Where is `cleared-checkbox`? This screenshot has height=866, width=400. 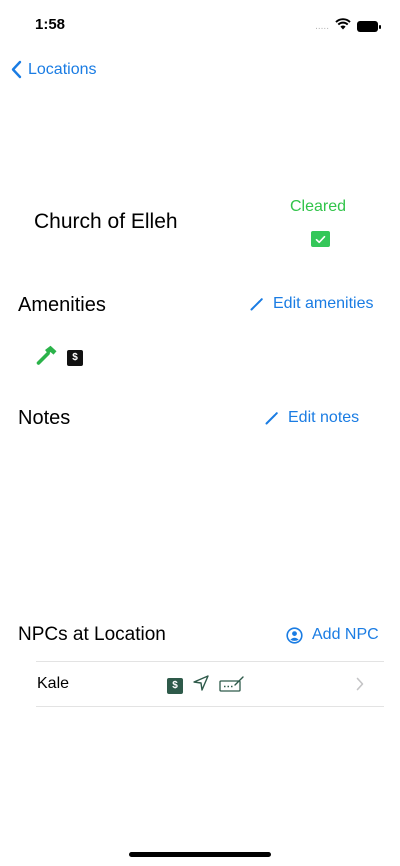 cleared-checkbox is located at coordinates (320, 239).